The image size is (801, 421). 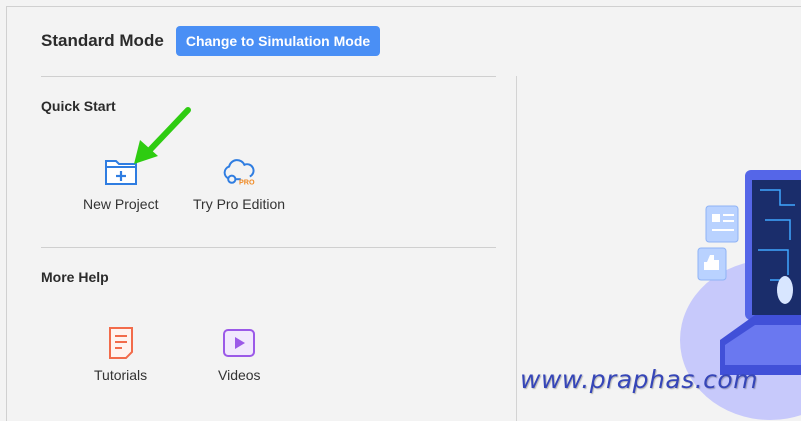 I want to click on videos-tile: Videos, so click(x=239, y=354).